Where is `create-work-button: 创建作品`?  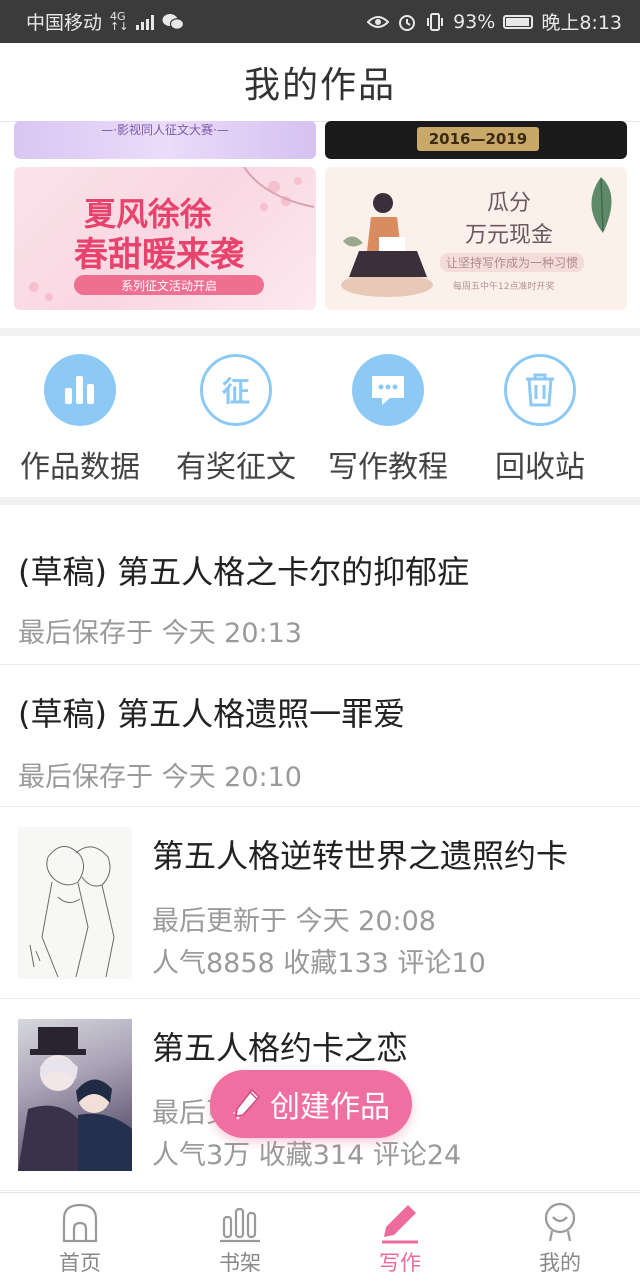
create-work-button: 创建作品 is located at coordinates (311, 1104).